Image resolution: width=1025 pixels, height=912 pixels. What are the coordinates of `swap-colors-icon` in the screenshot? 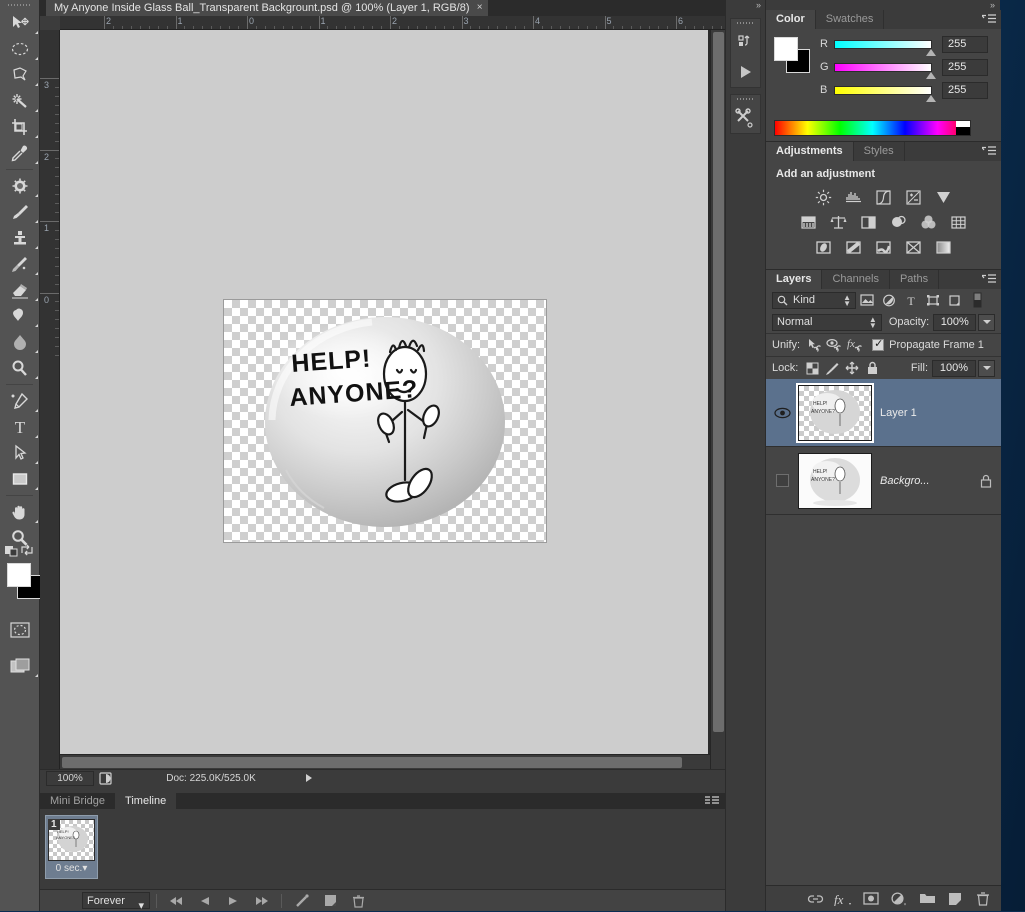 It's located at (27, 551).